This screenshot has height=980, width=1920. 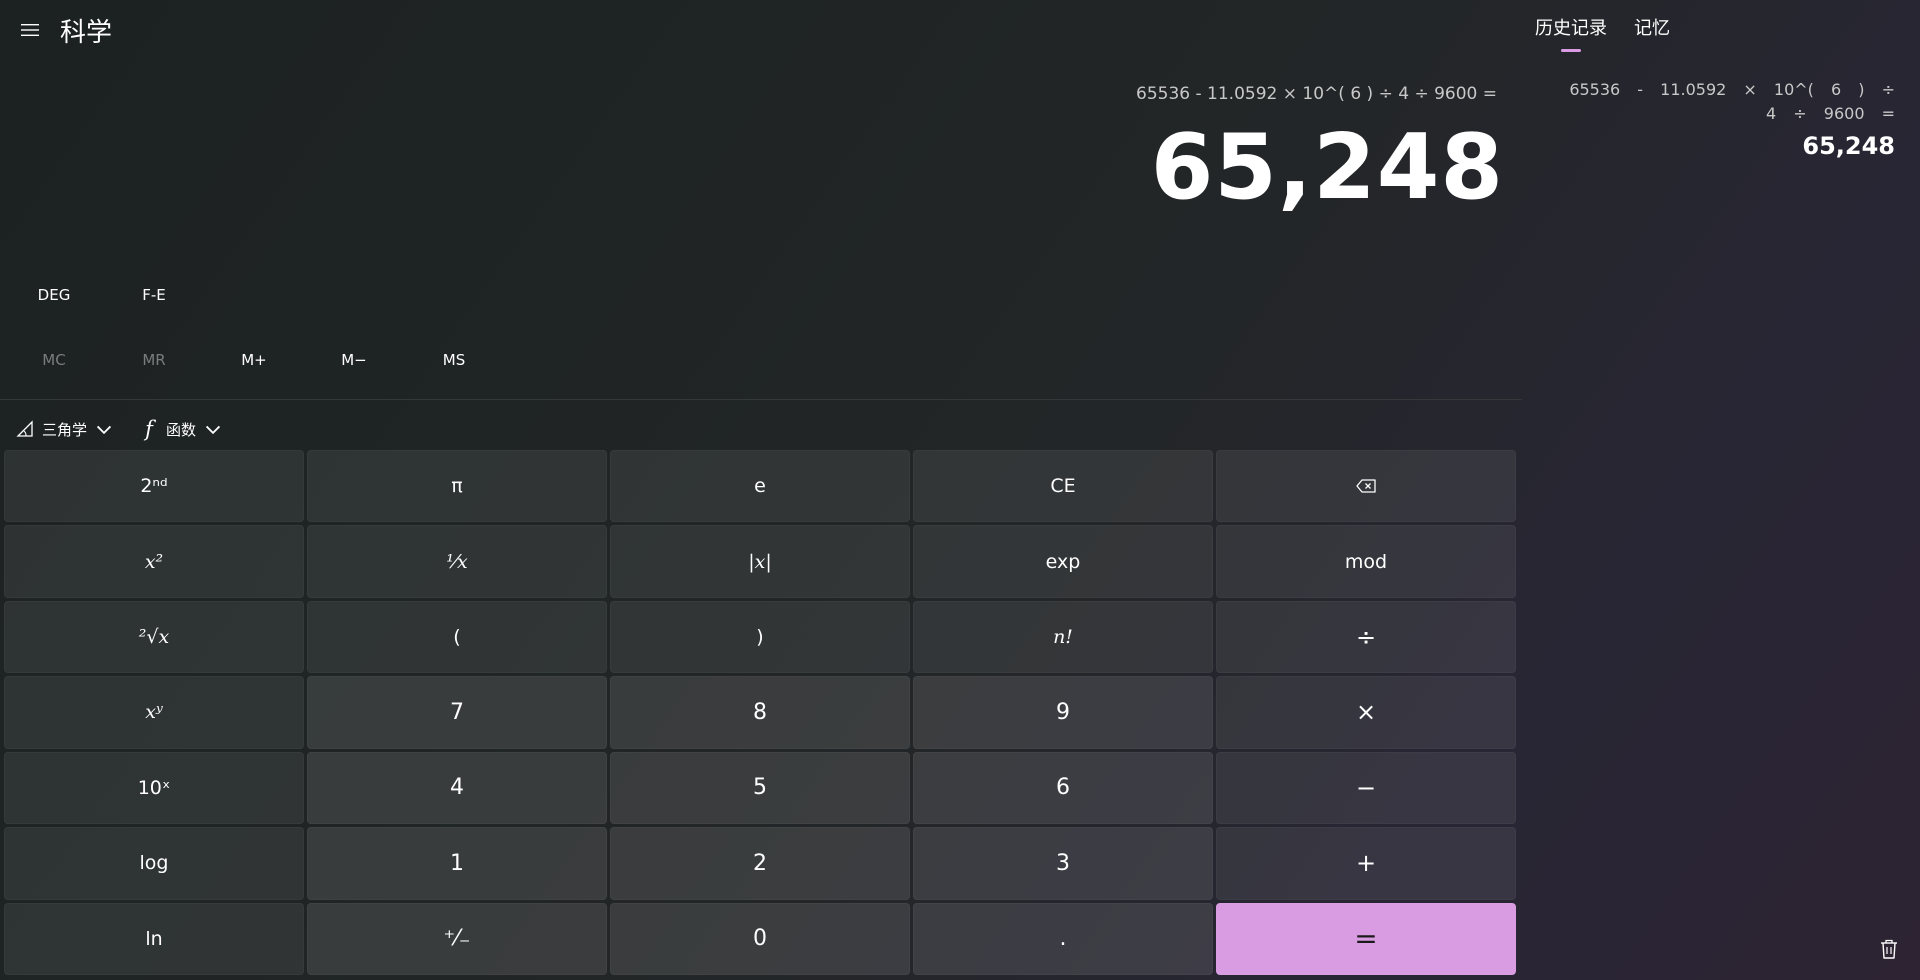 What do you see at coordinates (1366, 938) in the screenshot?
I see `equals-button: =` at bounding box center [1366, 938].